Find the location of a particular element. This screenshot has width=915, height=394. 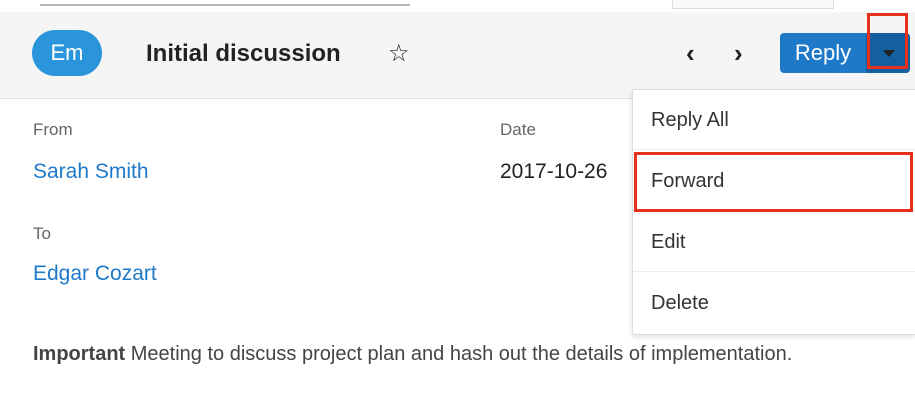

reply-button: Reply is located at coordinates (823, 53).